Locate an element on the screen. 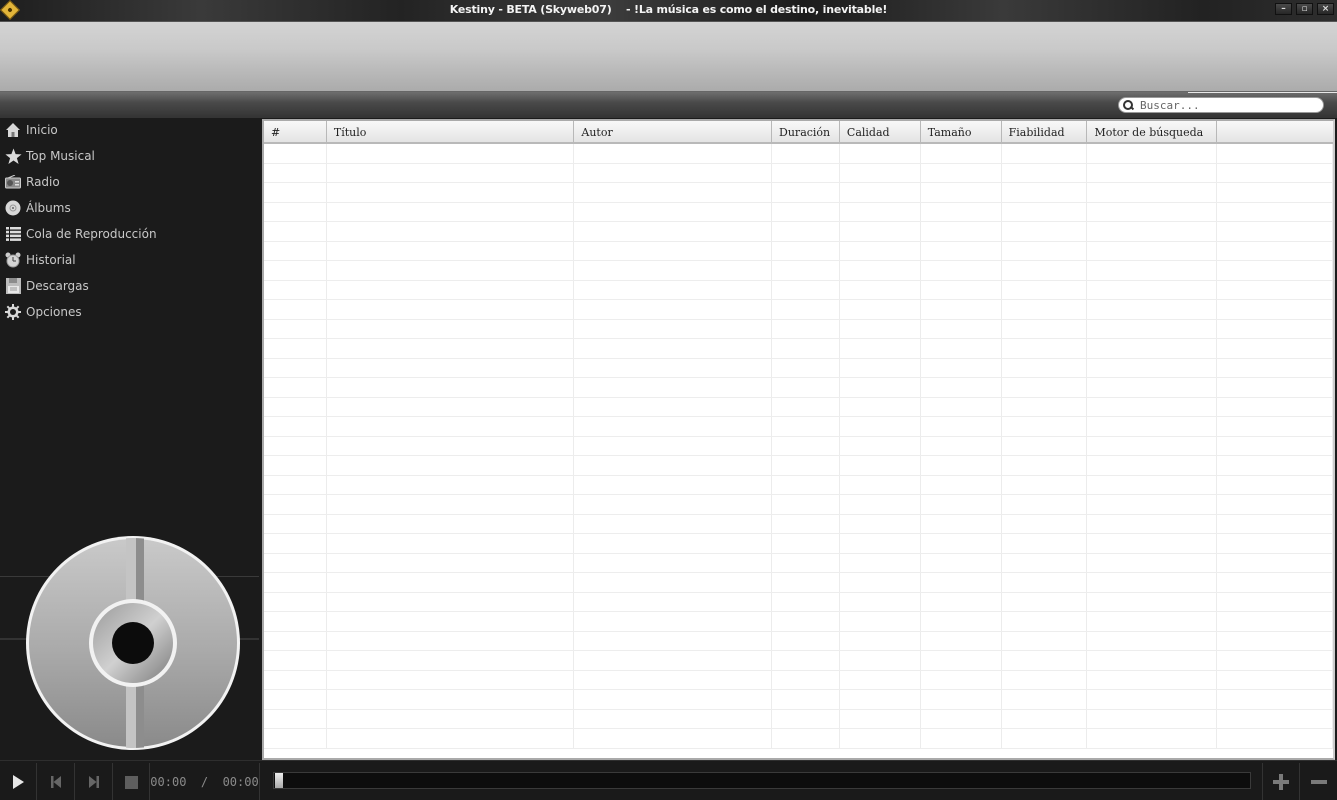  sidebar-item-label: Álbums is located at coordinates (48, 208).